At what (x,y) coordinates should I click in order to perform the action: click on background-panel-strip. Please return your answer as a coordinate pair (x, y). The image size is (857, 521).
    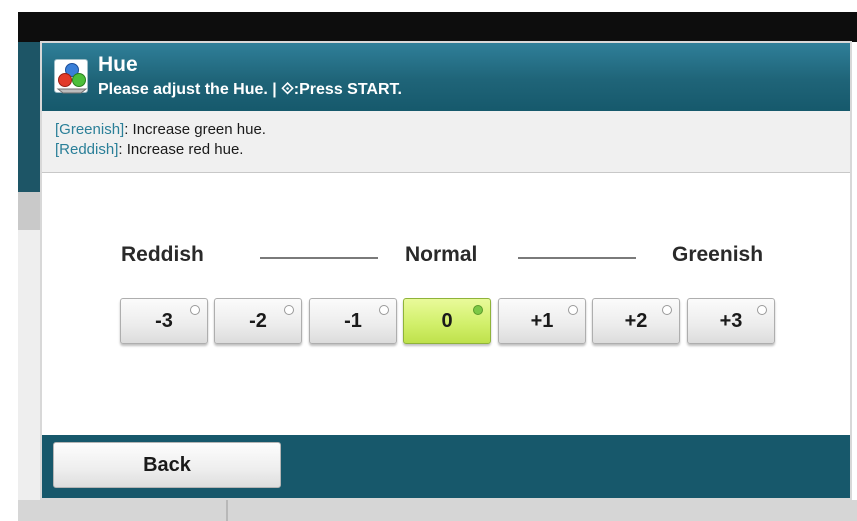
    Looking at the image, I should click on (29, 277).